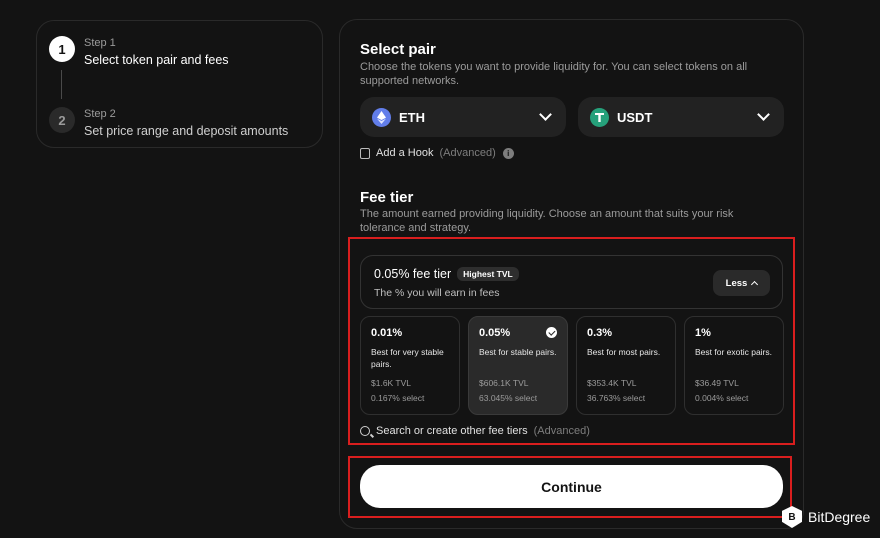  What do you see at coordinates (365, 431) in the screenshot?
I see `search-icon` at bounding box center [365, 431].